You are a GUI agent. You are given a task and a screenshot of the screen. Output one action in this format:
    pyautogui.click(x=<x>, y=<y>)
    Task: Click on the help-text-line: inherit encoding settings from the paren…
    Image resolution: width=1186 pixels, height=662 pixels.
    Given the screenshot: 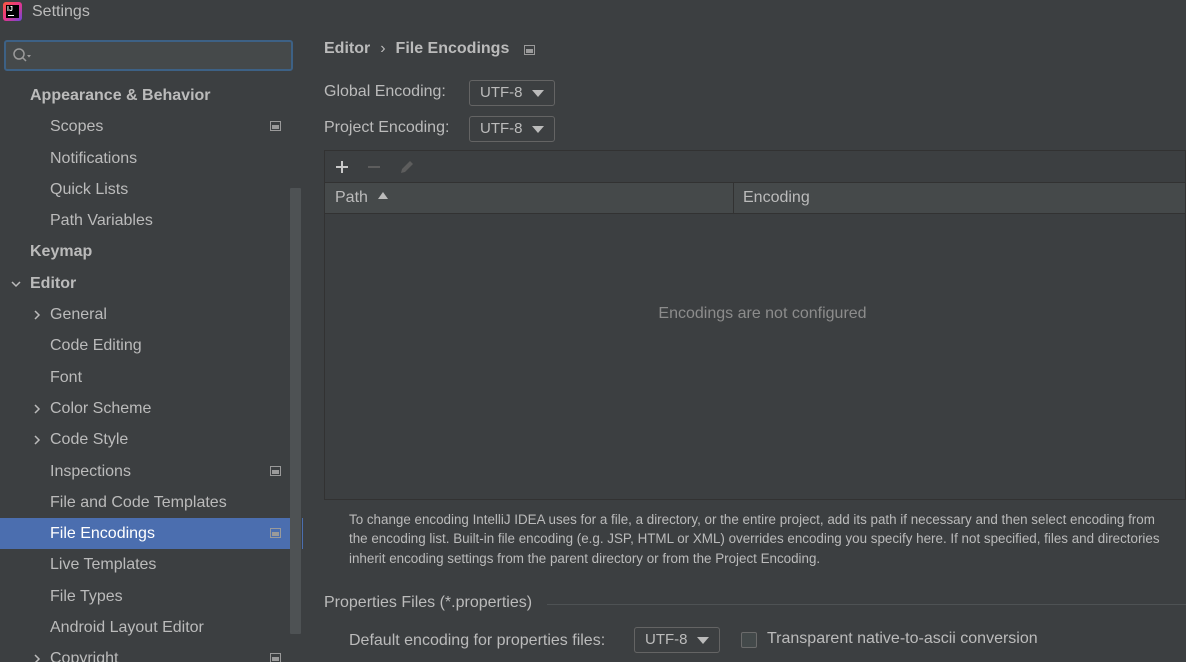 What is the action you would take?
    pyautogui.click(x=585, y=558)
    